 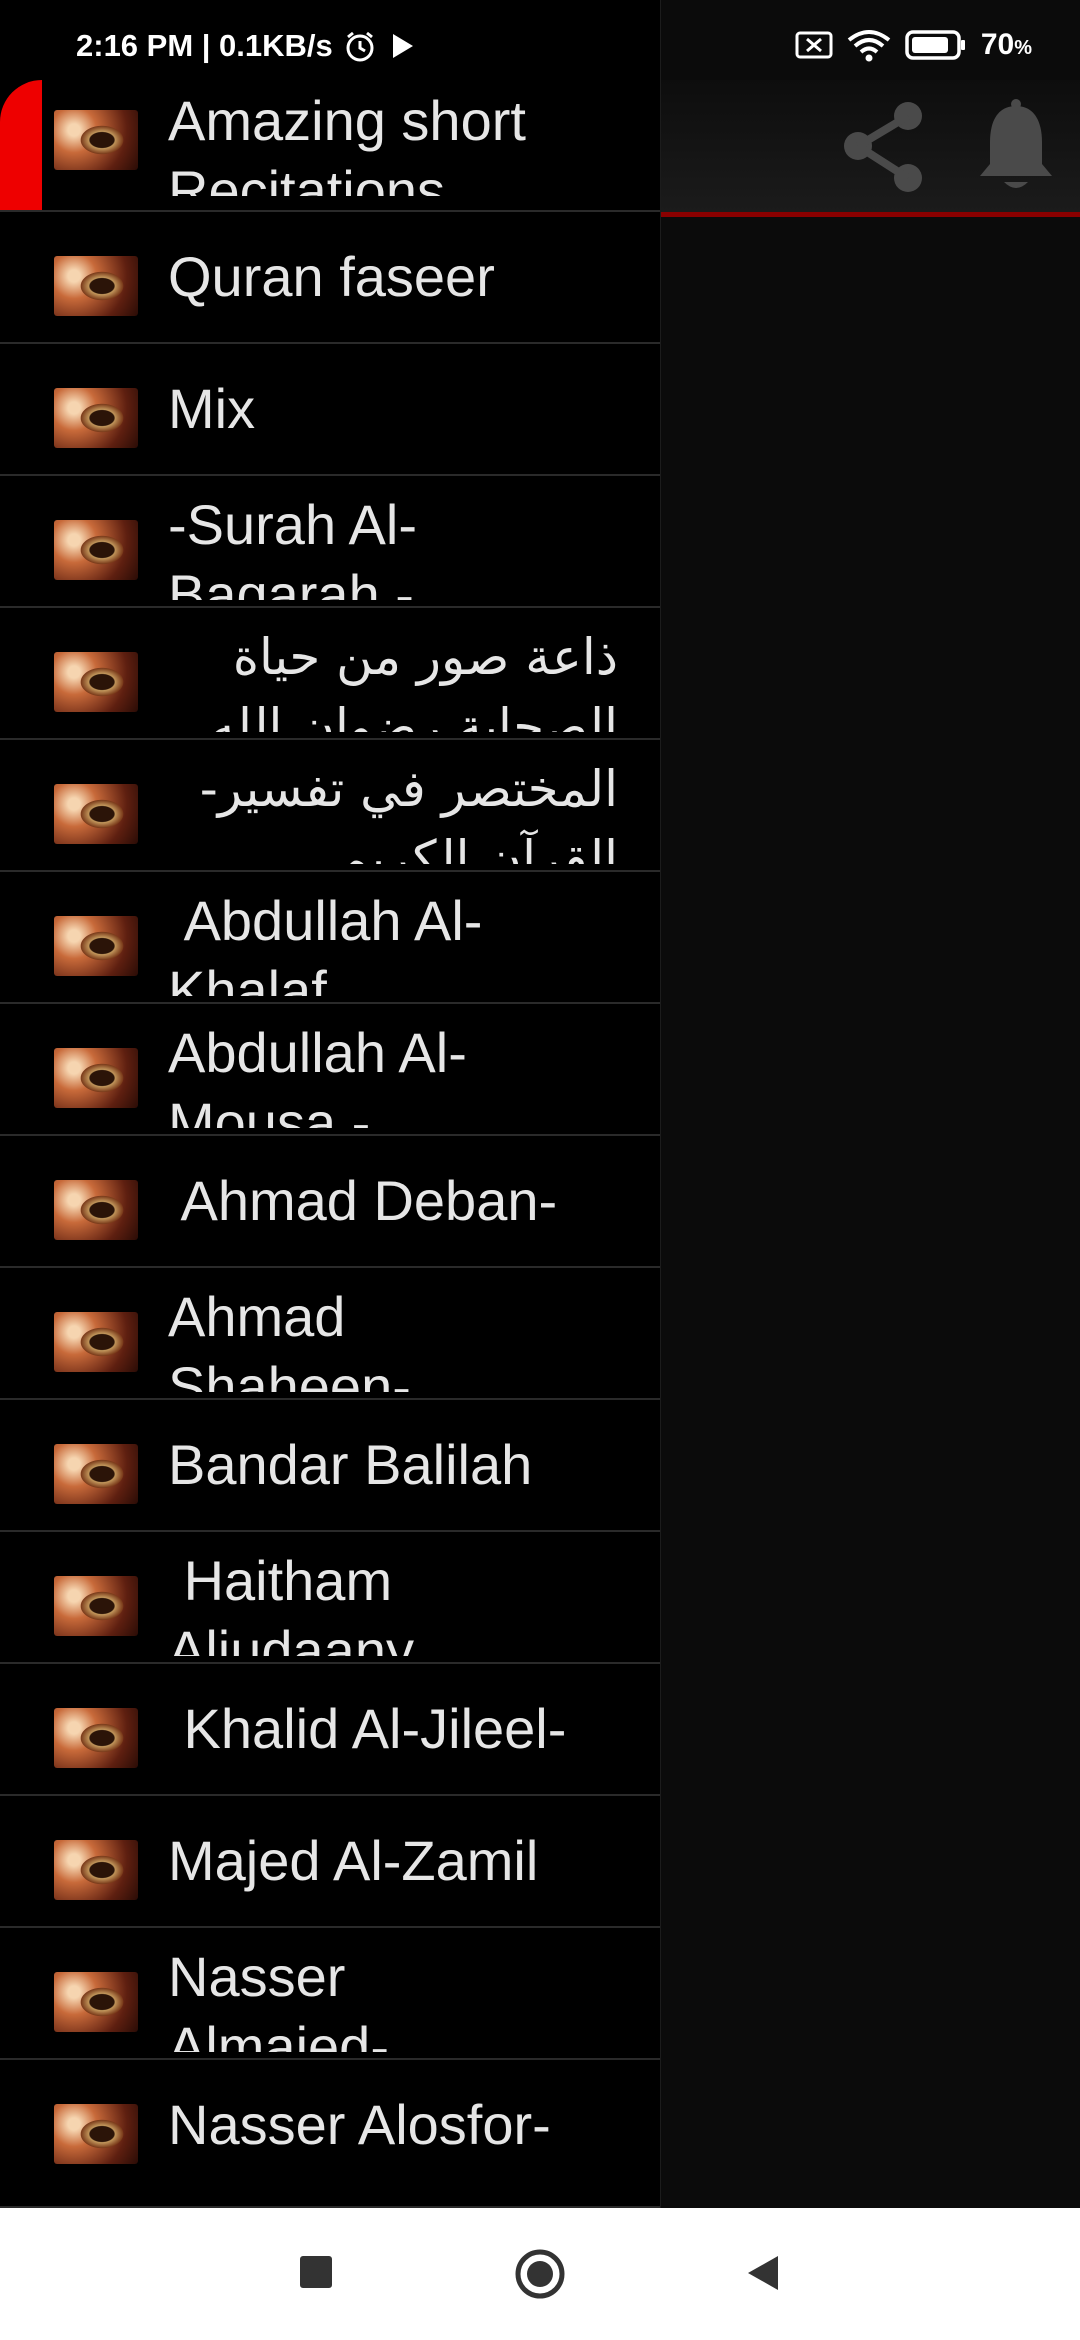 I want to click on drawer-item-abdullah-al-khalaf: Abdullah Al-Khalaf, so click(x=330, y=938).